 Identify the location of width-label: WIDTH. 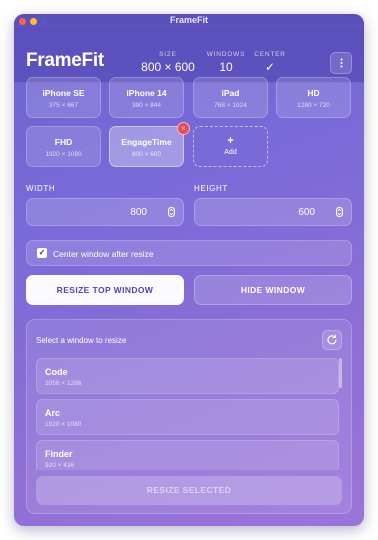
(41, 188).